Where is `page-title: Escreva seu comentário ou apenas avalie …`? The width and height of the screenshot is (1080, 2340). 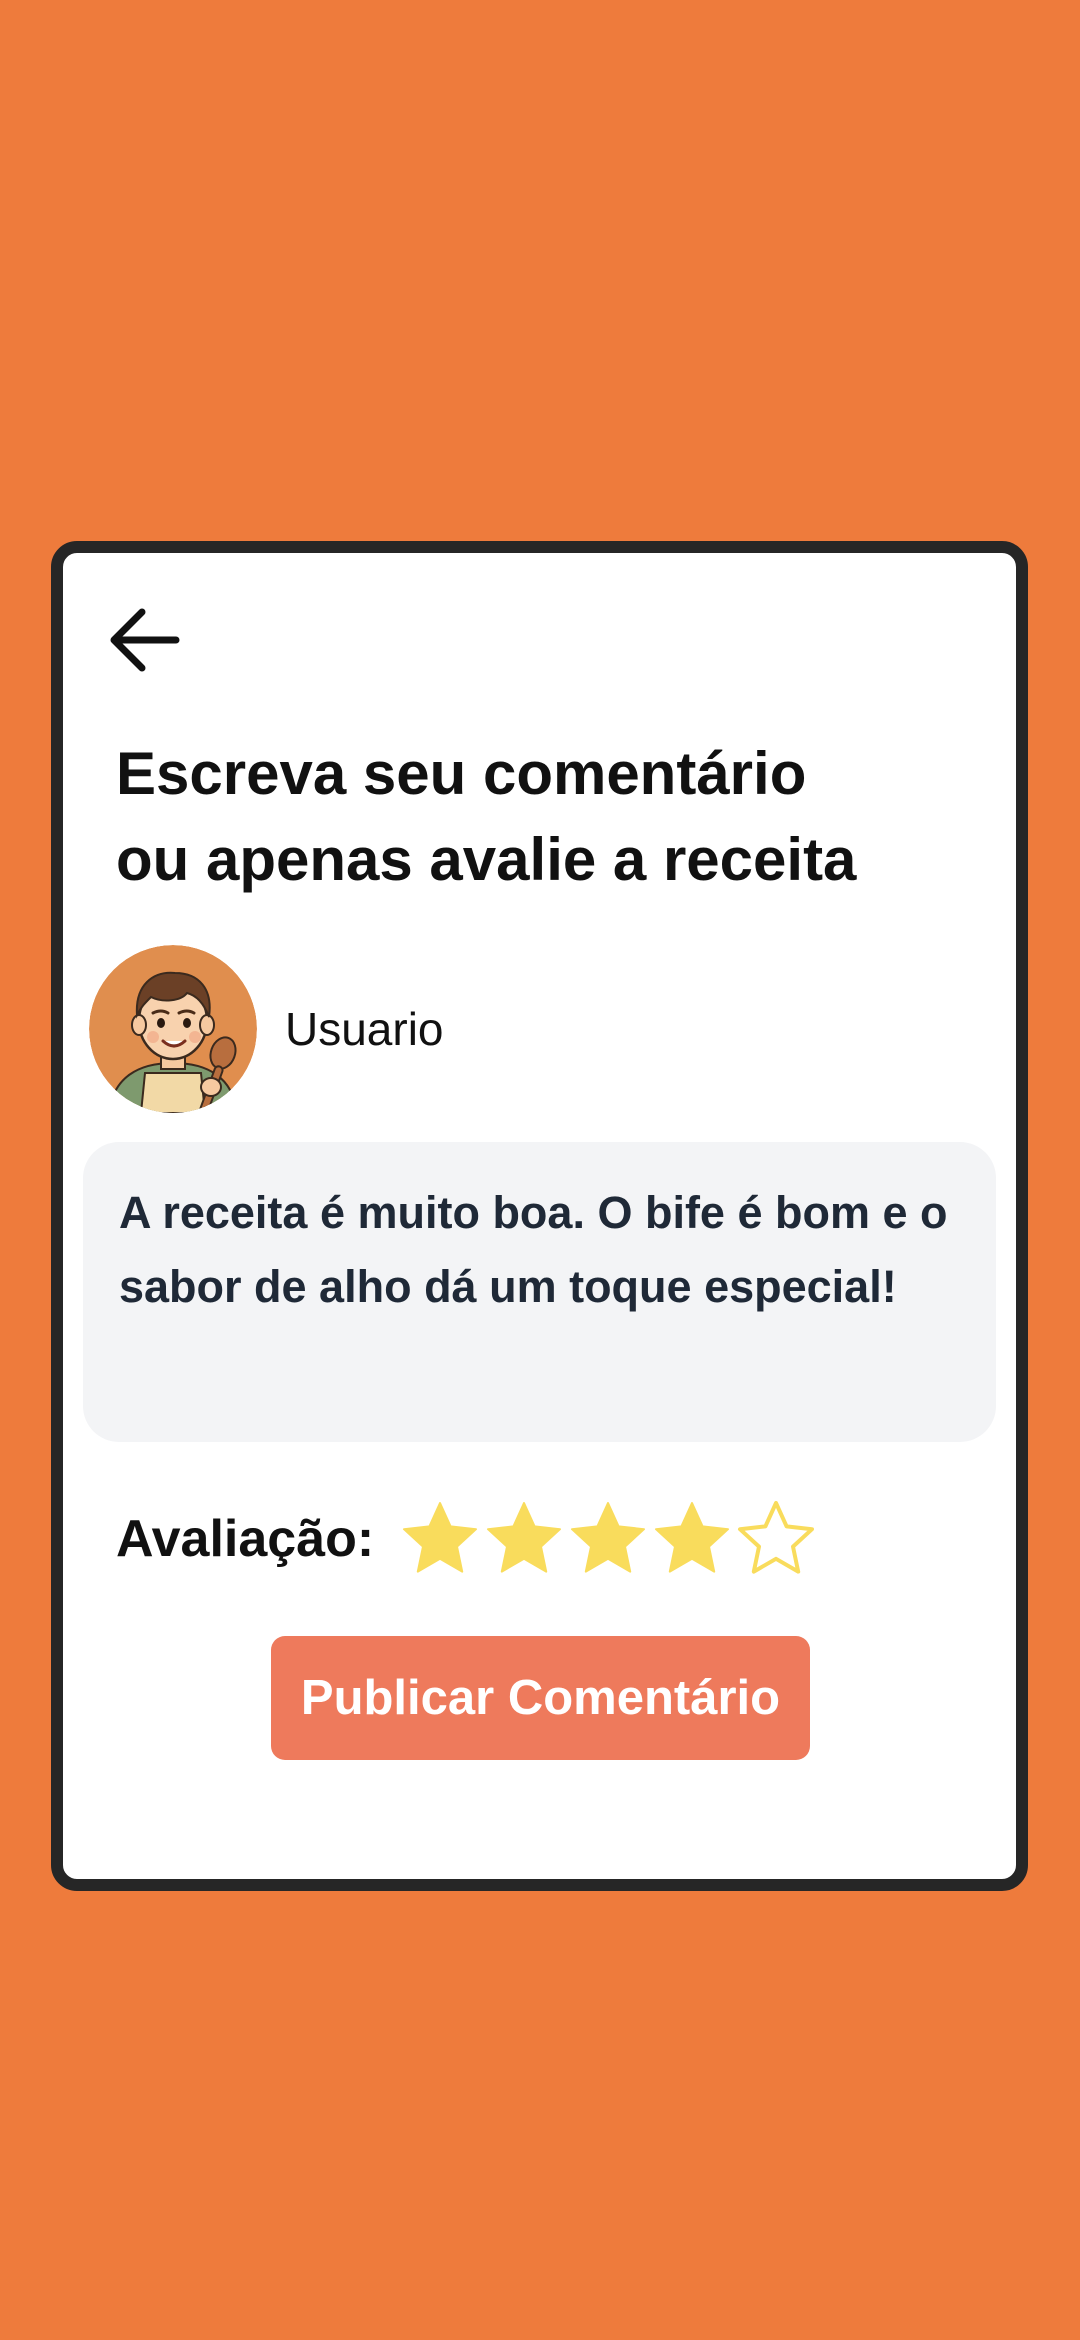
page-title: Escreva seu comentário ou apenas avalie … is located at coordinates (486, 817).